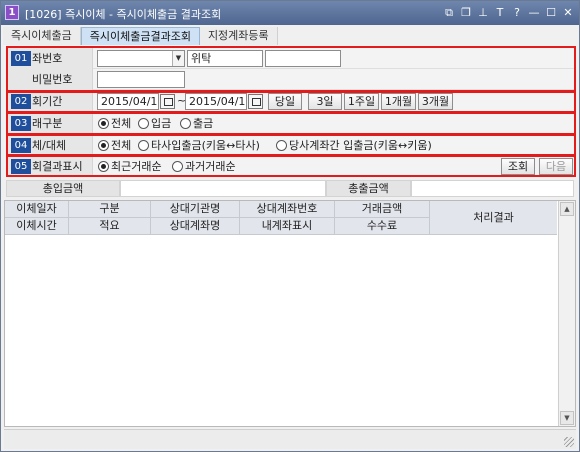 The width and height of the screenshot is (580, 452). I want to click on transfer-option-internal-label: 당사계좌간 입출금(키움↔키움), so click(360, 145).